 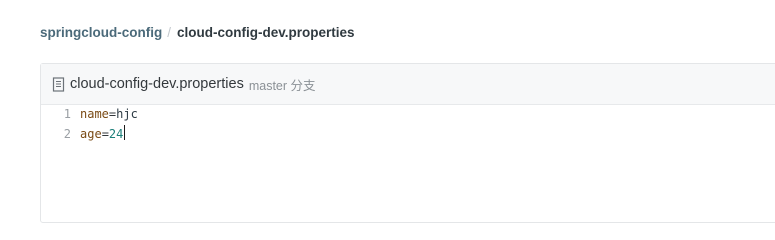 What do you see at coordinates (127, 114) in the screenshot?
I see `property-value: hjc` at bounding box center [127, 114].